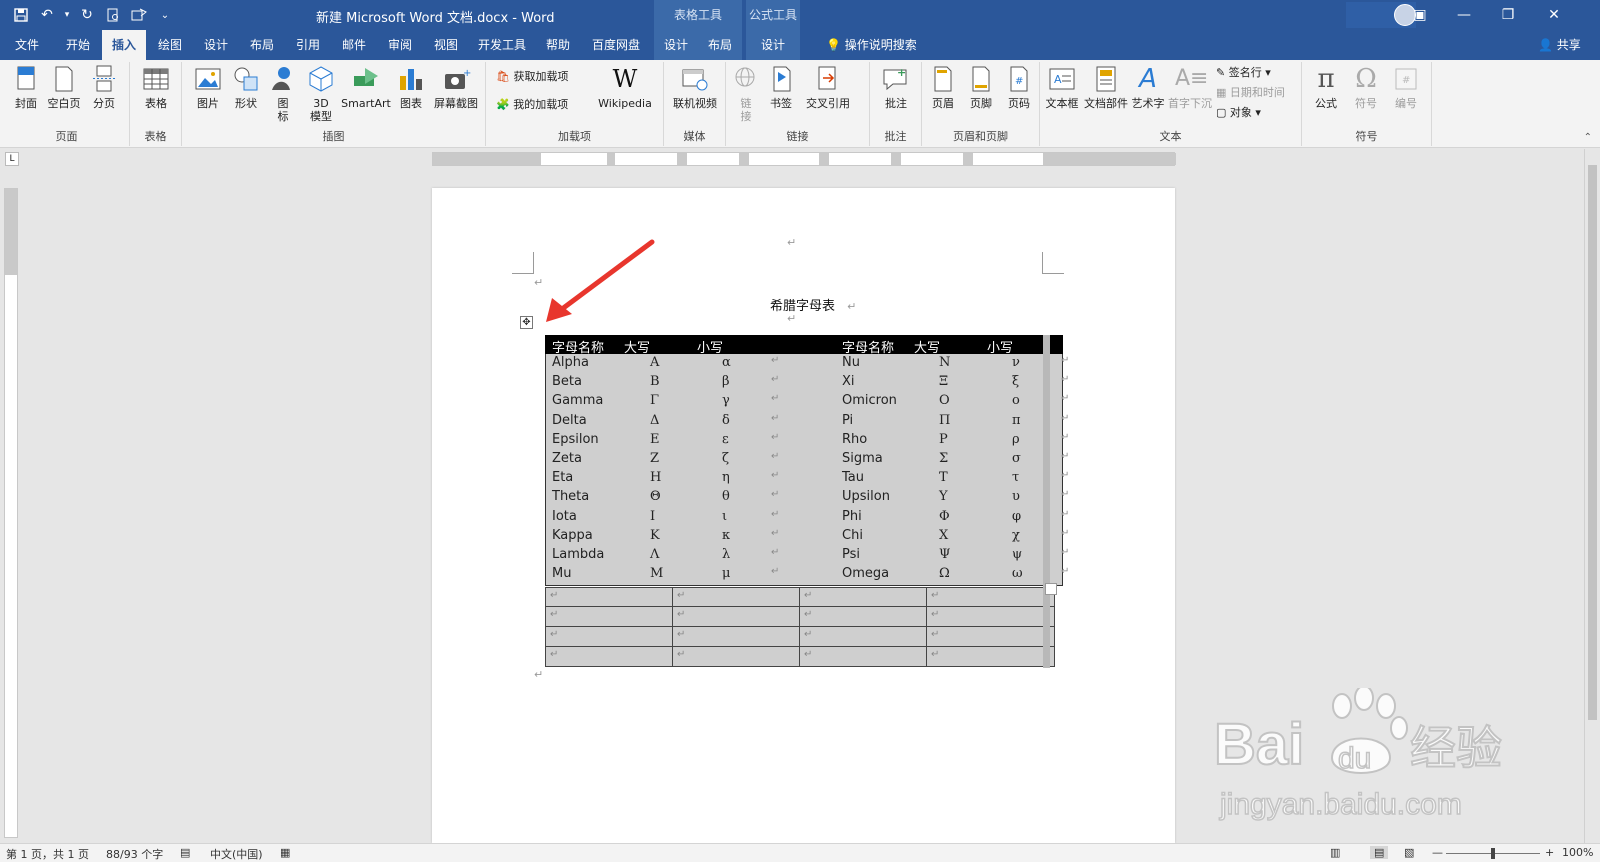 The height and width of the screenshot is (862, 1600). What do you see at coordinates (21, 15) in the screenshot?
I see `save-icon` at bounding box center [21, 15].